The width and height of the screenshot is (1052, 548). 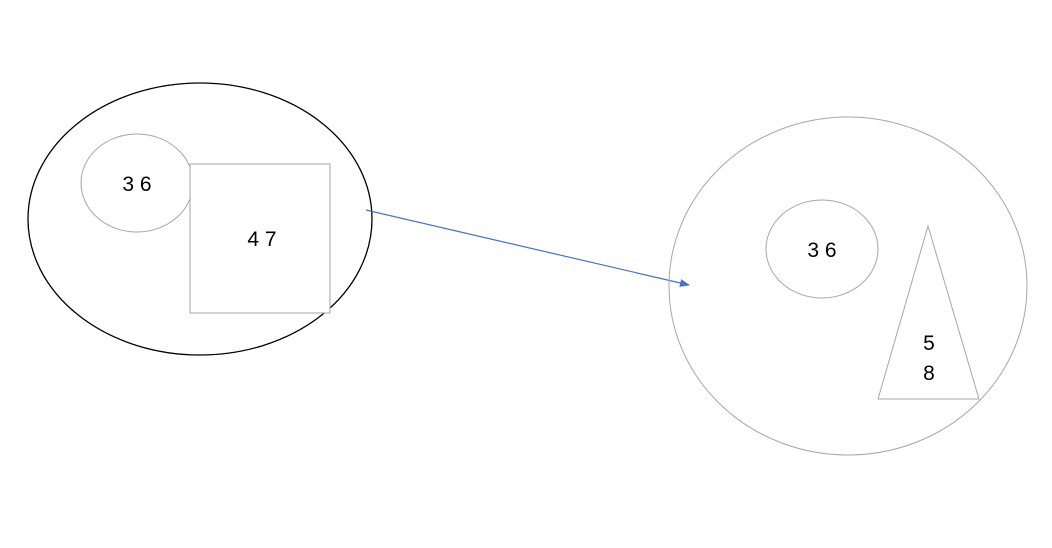 What do you see at coordinates (929, 343) in the screenshot?
I see `right-triangle-label-line1: 5` at bounding box center [929, 343].